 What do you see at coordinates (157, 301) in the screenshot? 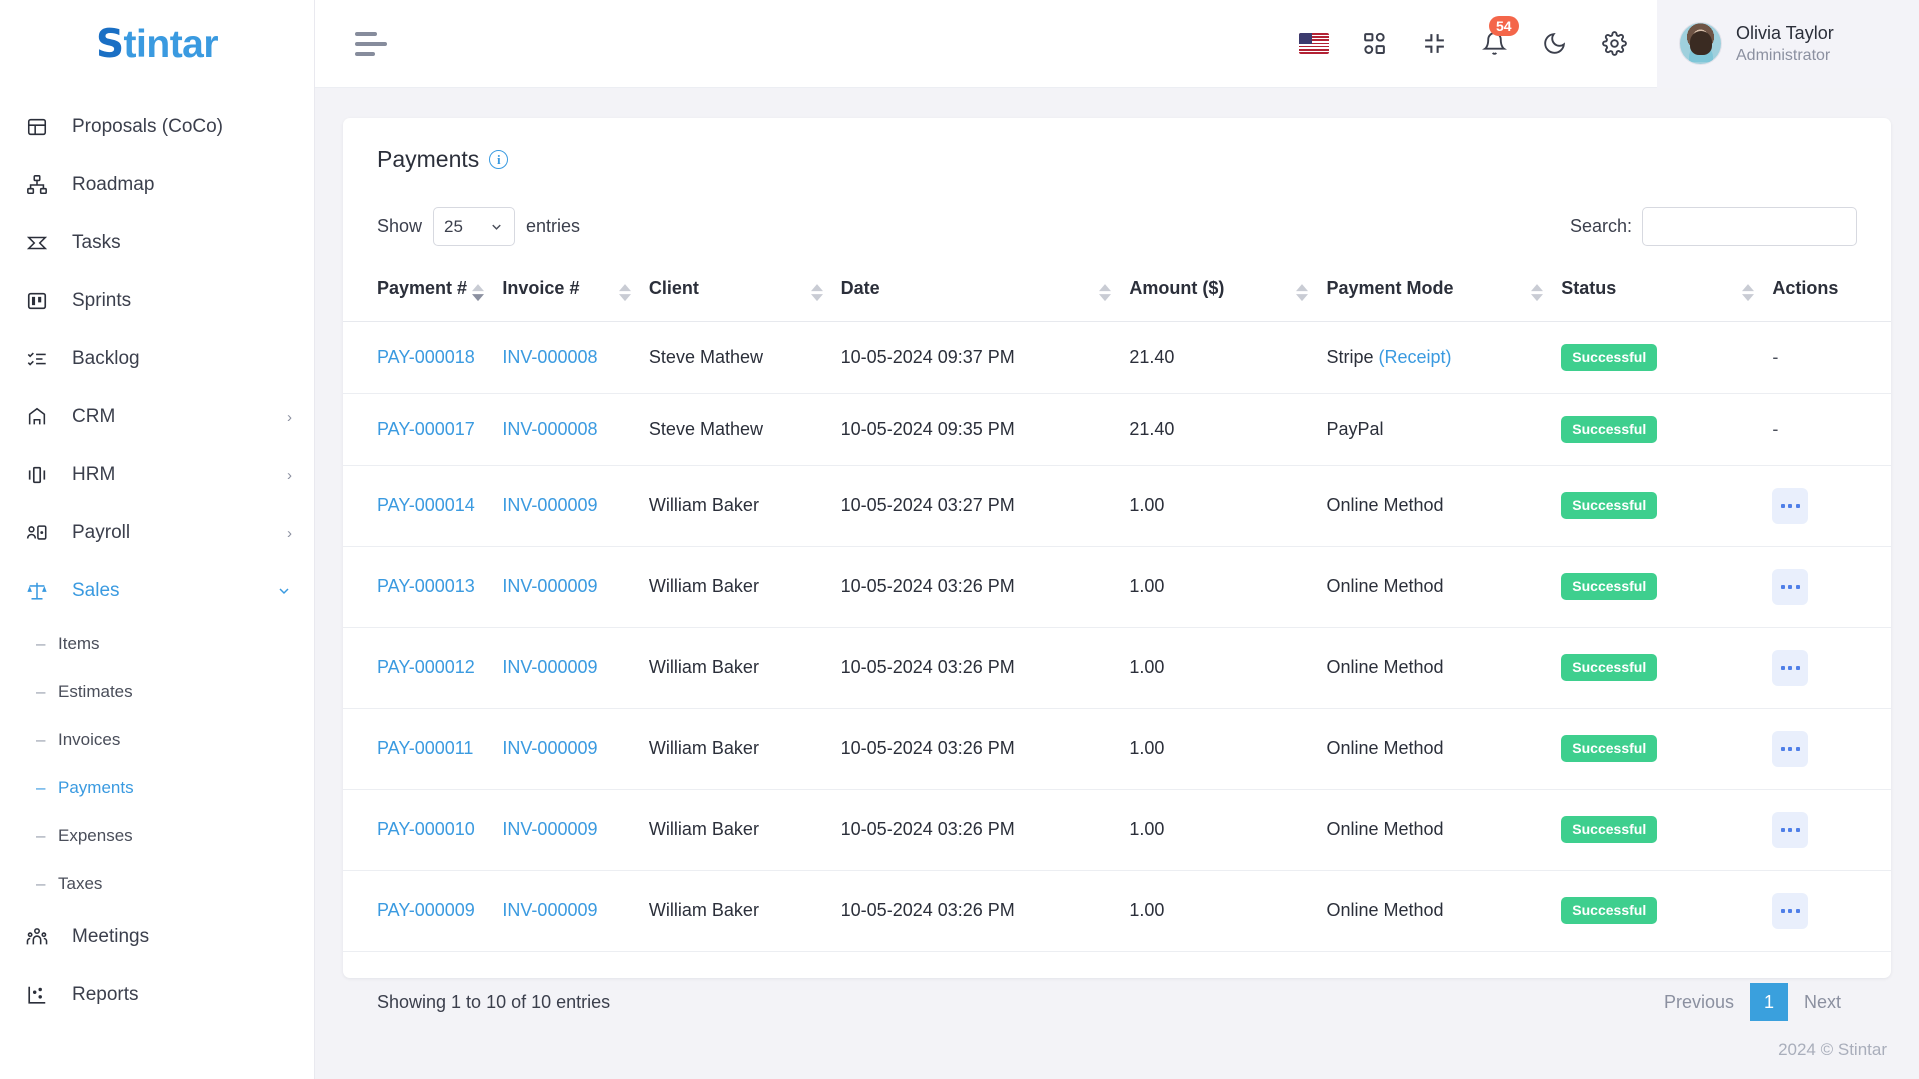
I see `sidebar-item-sprints: Sprints` at bounding box center [157, 301].